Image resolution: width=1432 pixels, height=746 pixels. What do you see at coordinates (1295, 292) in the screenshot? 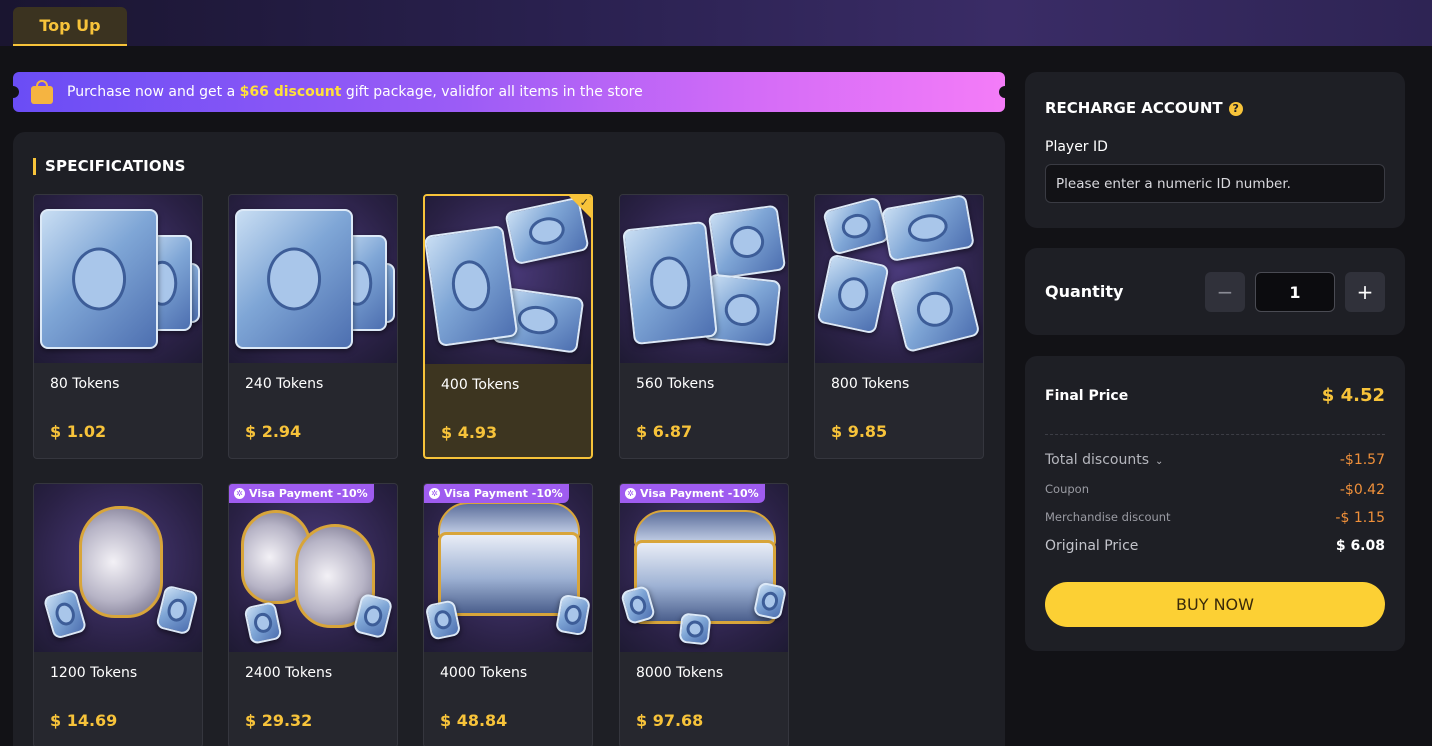
I see `quantity-value: 1` at bounding box center [1295, 292].